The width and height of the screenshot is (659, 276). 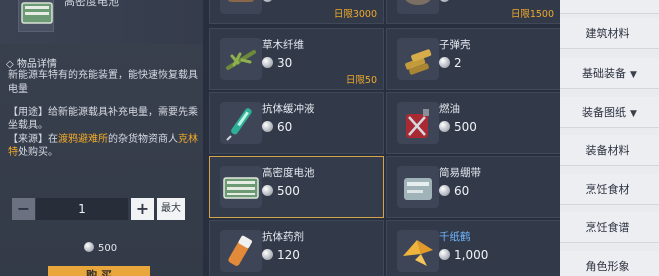 I want to click on item-source: 【来源】在渡鸦避难所的杂货物资商人克林特处购买。, so click(x=103, y=146).